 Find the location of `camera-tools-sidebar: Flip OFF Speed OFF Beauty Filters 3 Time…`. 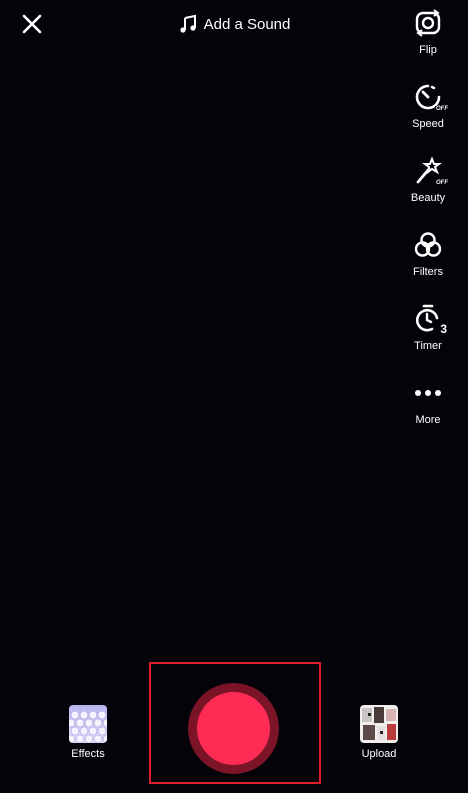

camera-tools-sidebar: Flip OFF Speed OFF Beauty Filters 3 Time… is located at coordinates (428, 228).